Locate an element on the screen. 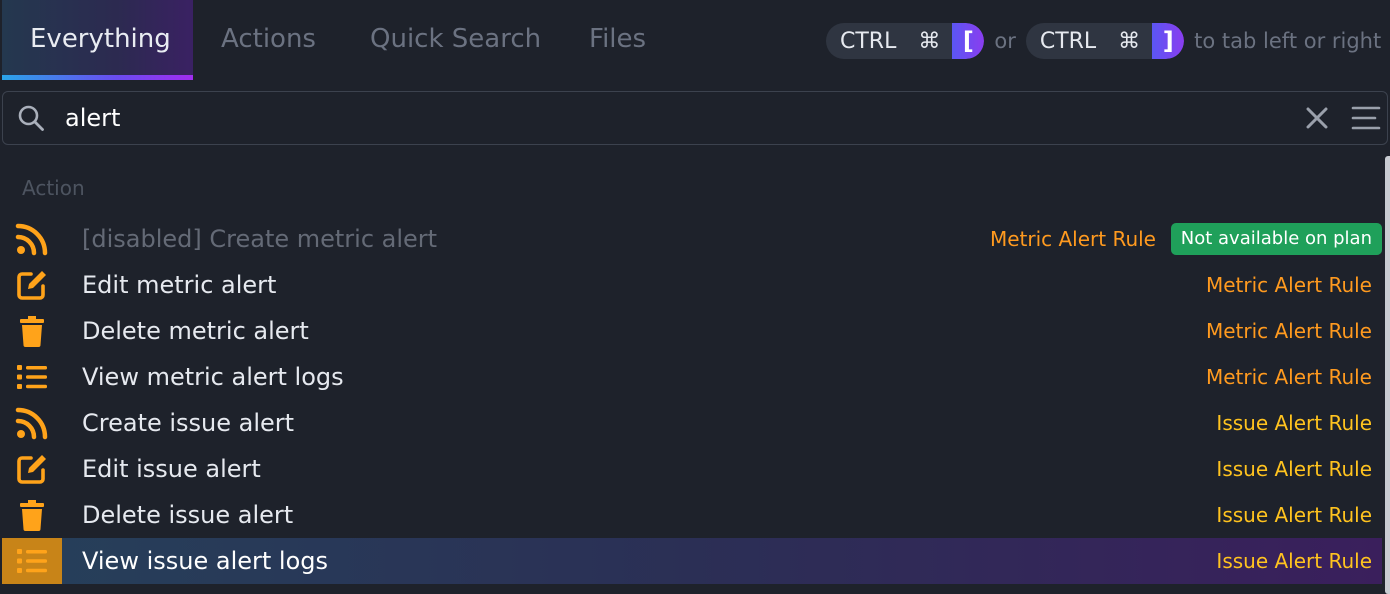 The image size is (1390, 594). result-label: View issue alert logs is located at coordinates (205, 561).